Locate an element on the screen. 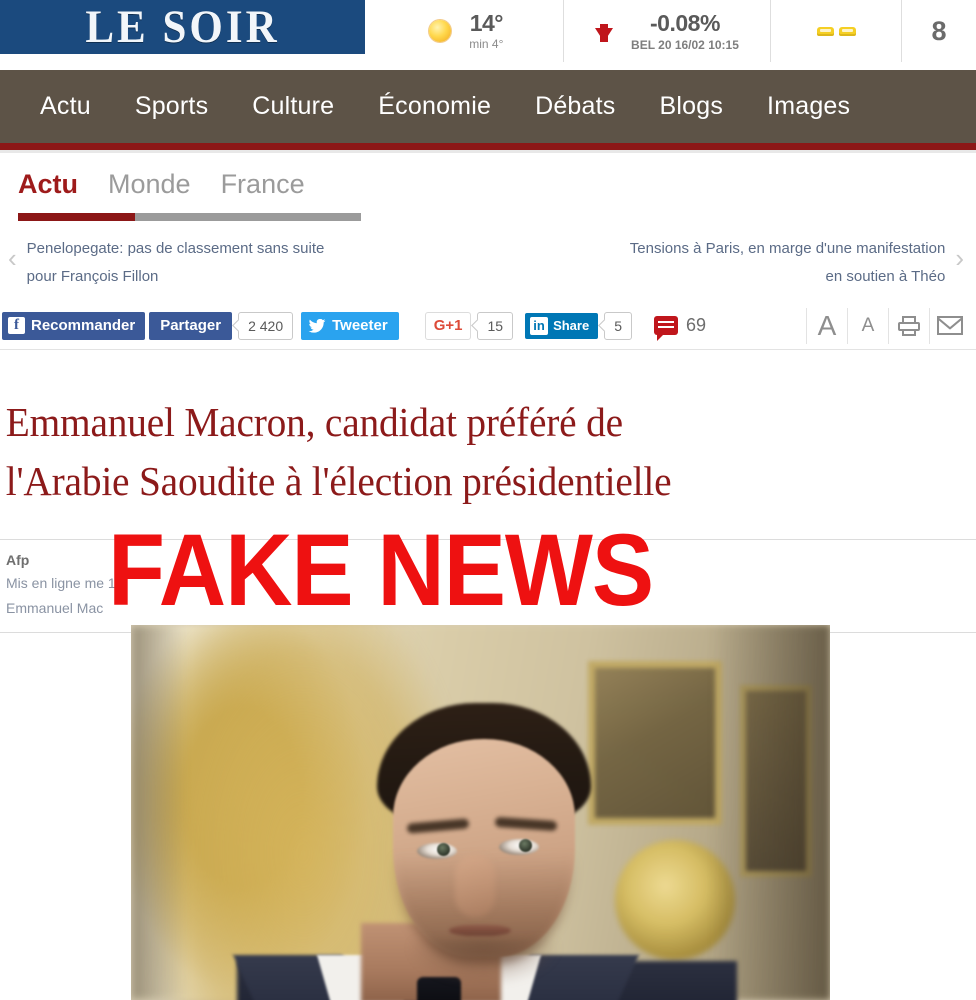 The width and height of the screenshot is (976, 1000). stock-widget: -0.08% BEL 20 16/02 10:15 is located at coordinates (666, 31).